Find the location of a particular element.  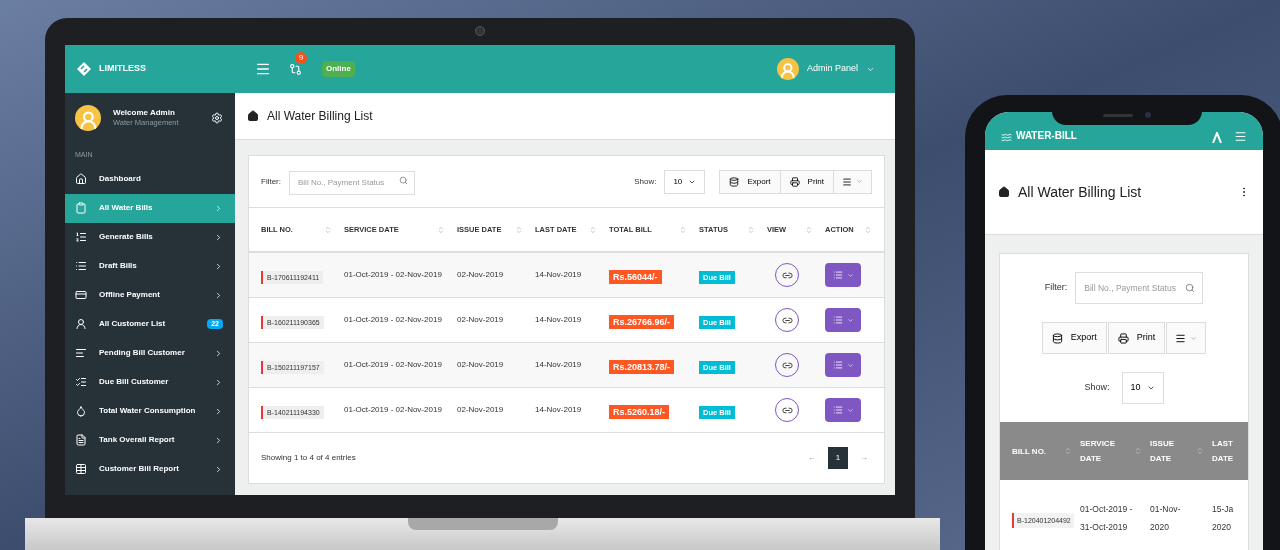

settings-icon is located at coordinates (217, 117).